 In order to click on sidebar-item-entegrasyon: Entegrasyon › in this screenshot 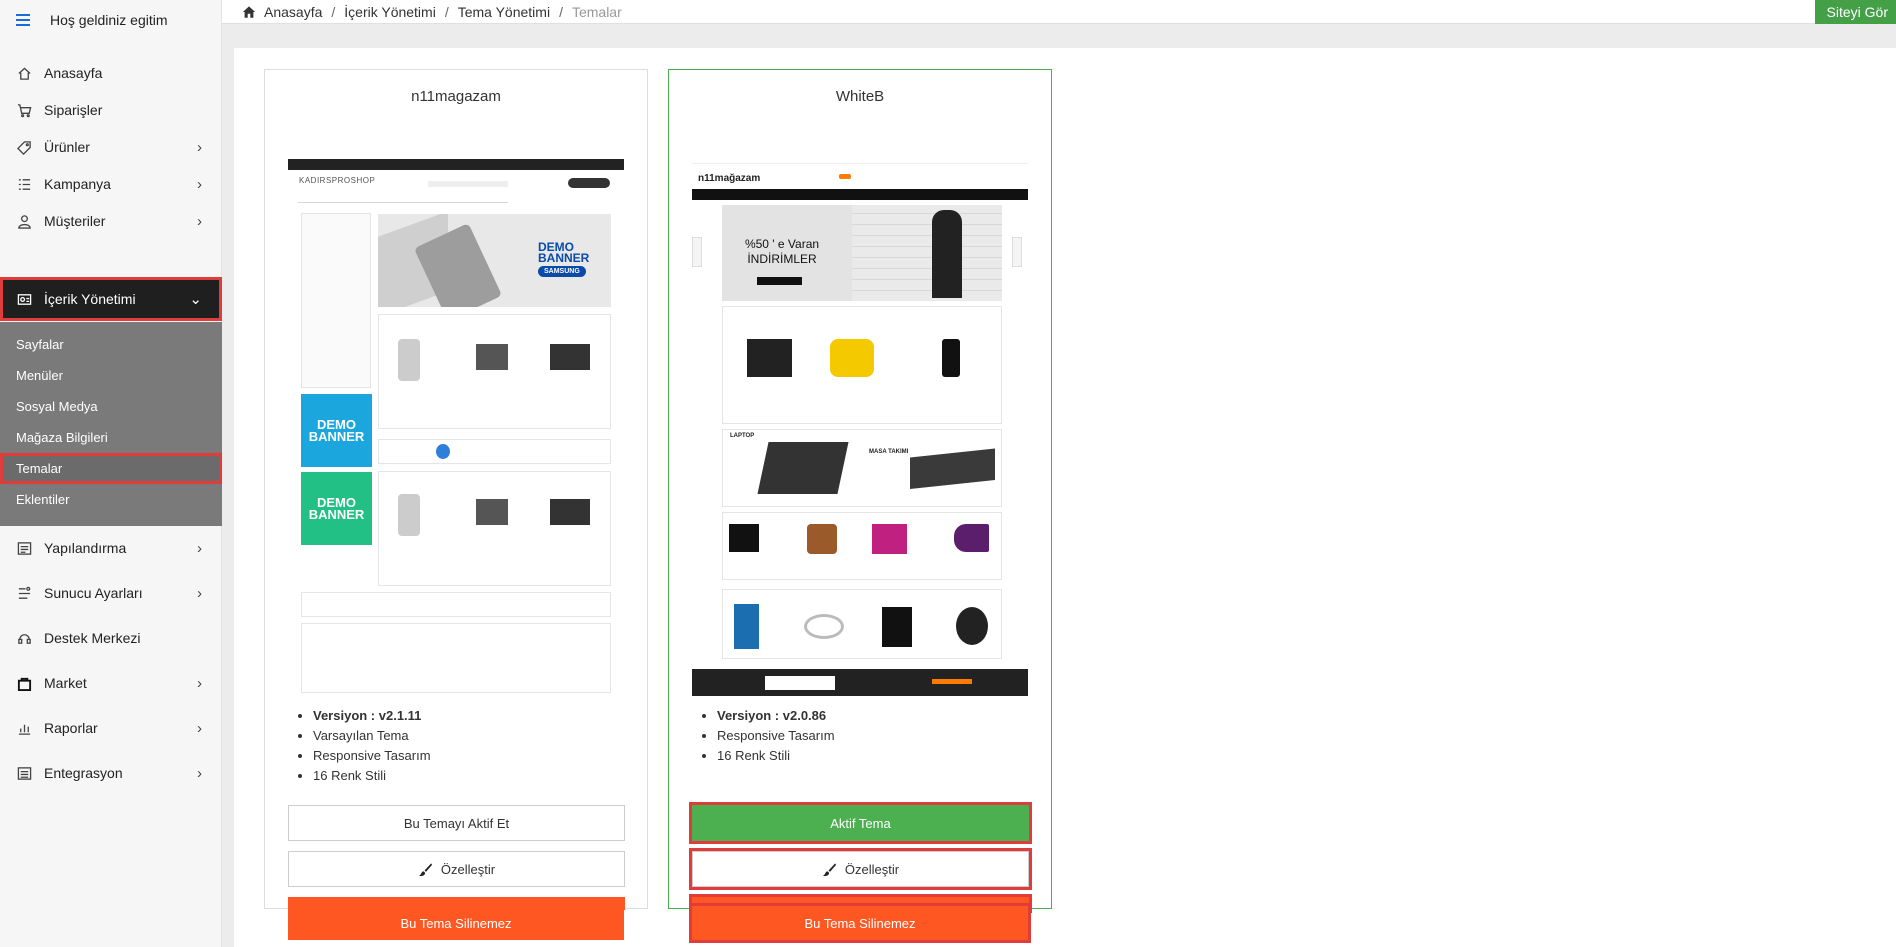, I will do `click(111, 773)`.